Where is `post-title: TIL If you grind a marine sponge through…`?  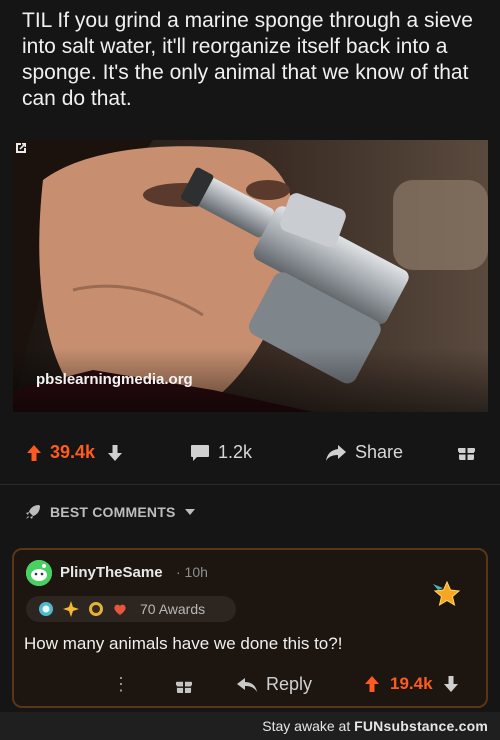 post-title: TIL If you grind a marine sponge through… is located at coordinates (247, 59).